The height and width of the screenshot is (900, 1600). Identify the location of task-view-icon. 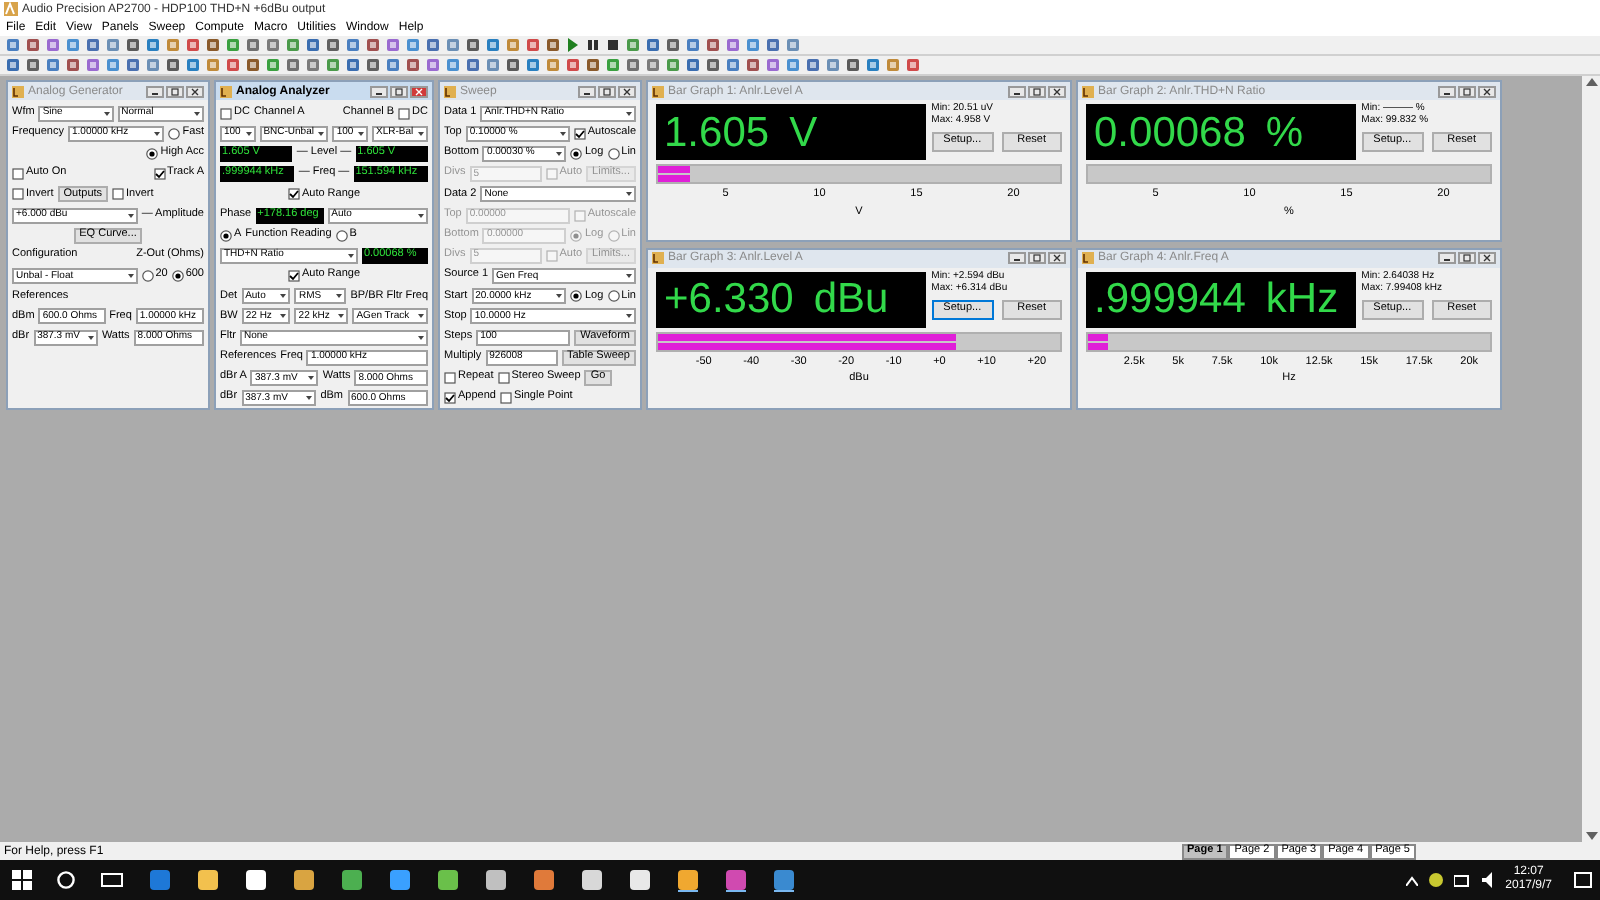
(112, 880).